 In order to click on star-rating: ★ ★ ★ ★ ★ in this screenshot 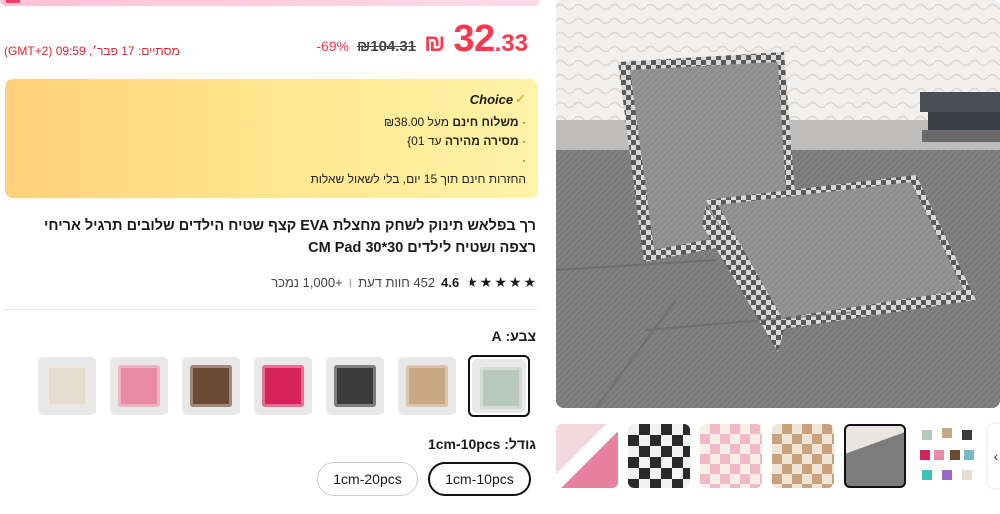, I will do `click(500, 282)`.